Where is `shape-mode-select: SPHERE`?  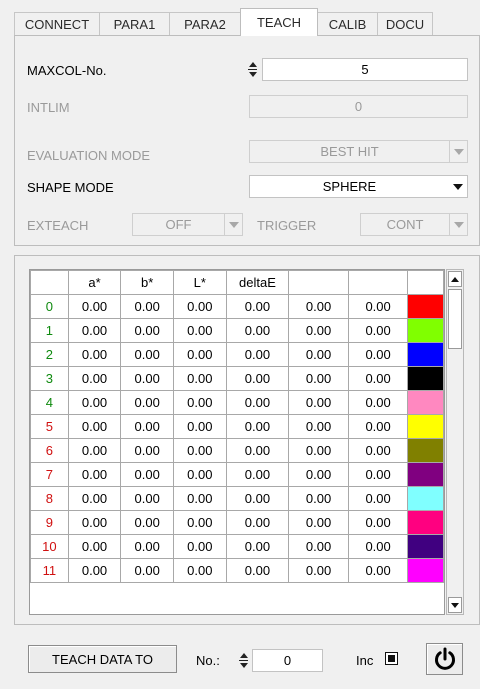 shape-mode-select: SPHERE is located at coordinates (358, 186).